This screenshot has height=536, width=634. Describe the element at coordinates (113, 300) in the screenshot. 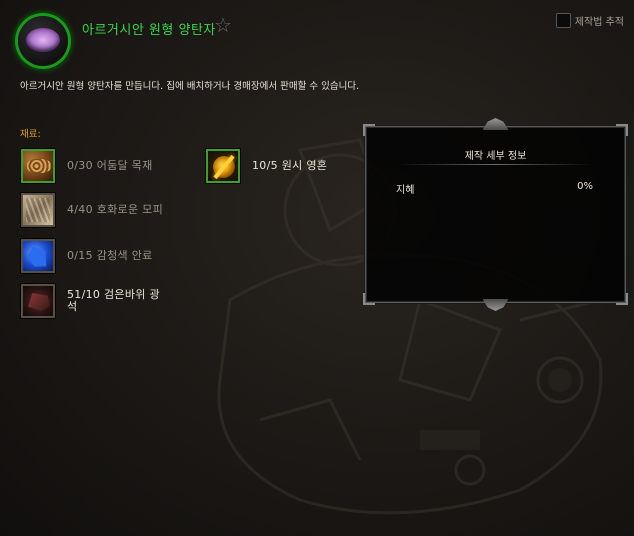

I see `reagent-ore-text: 51/10 검은바위 광석` at that location.